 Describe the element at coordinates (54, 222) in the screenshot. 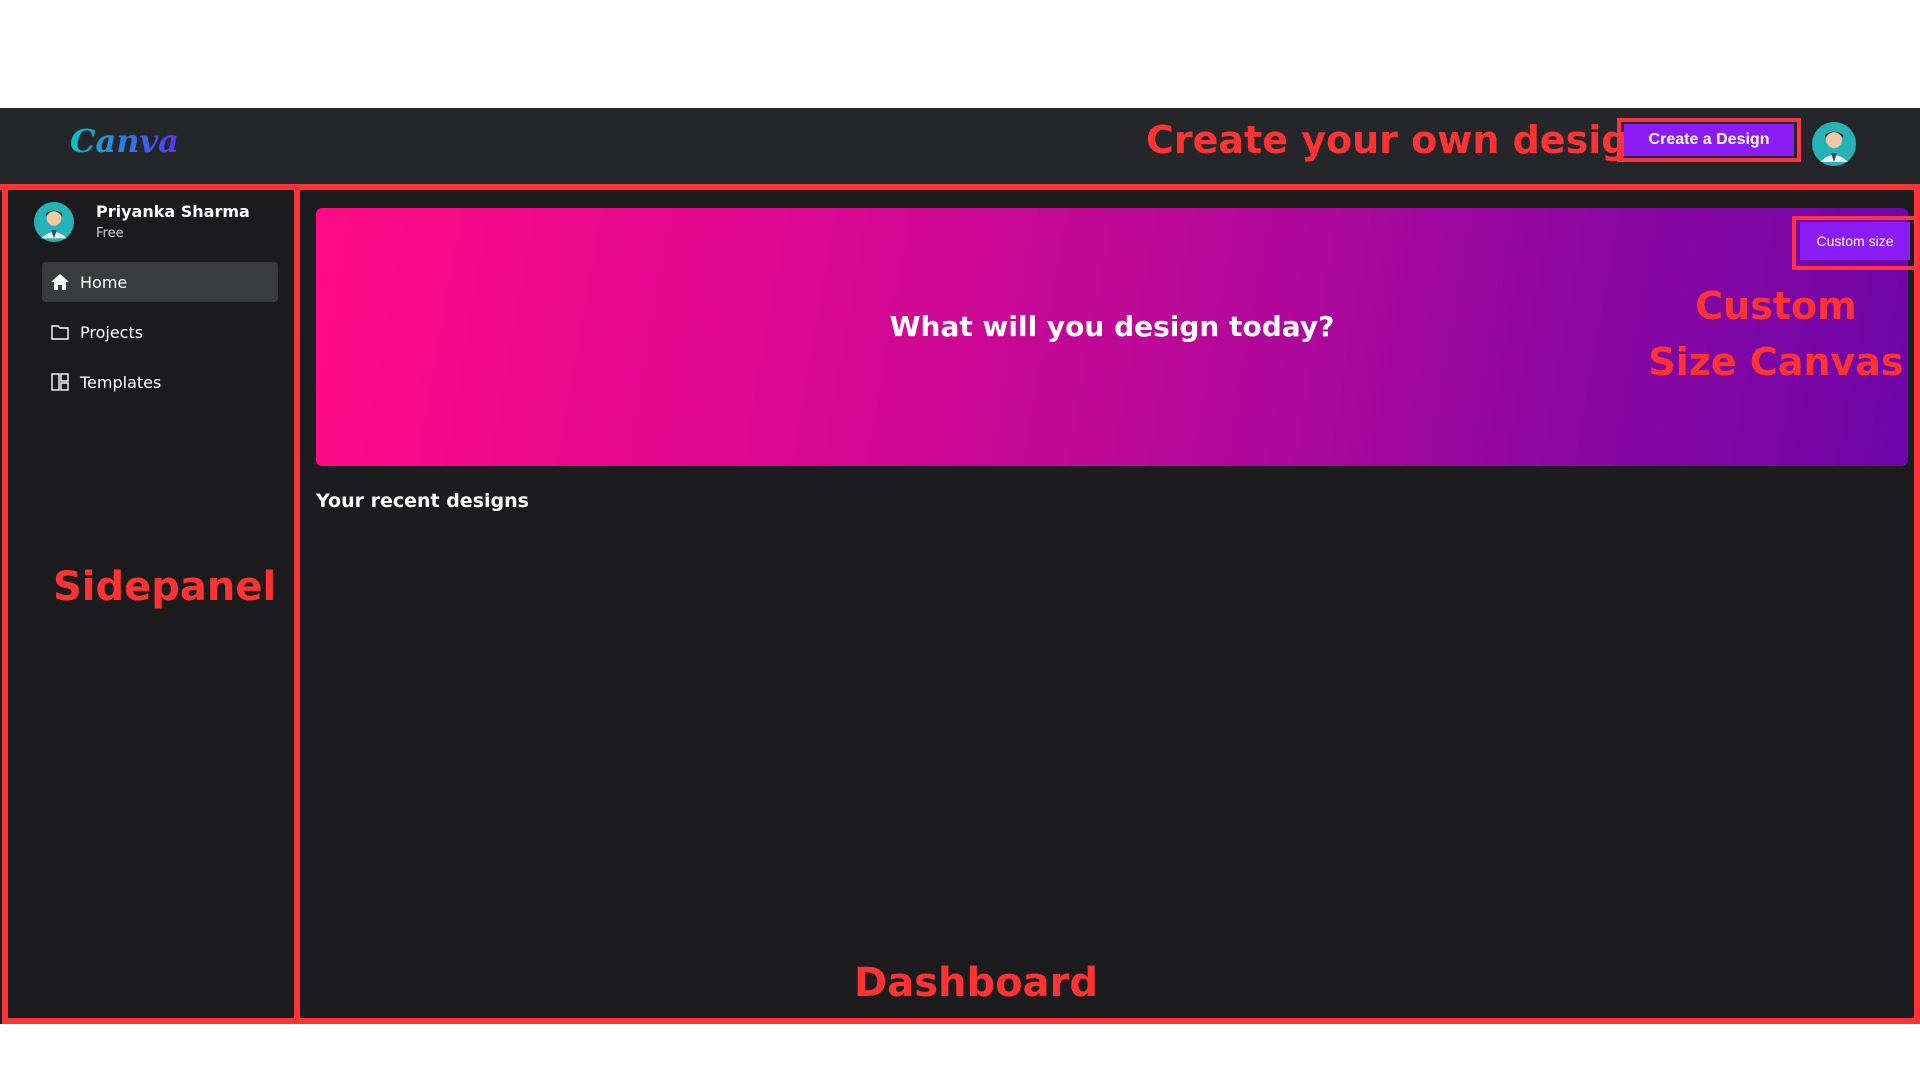

I see `profile-avatar-icon` at that location.